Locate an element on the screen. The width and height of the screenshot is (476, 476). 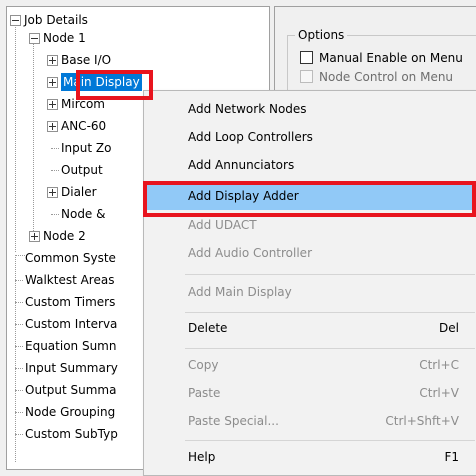
tree-item-node1: Node 1 is located at coordinates (138, 38).